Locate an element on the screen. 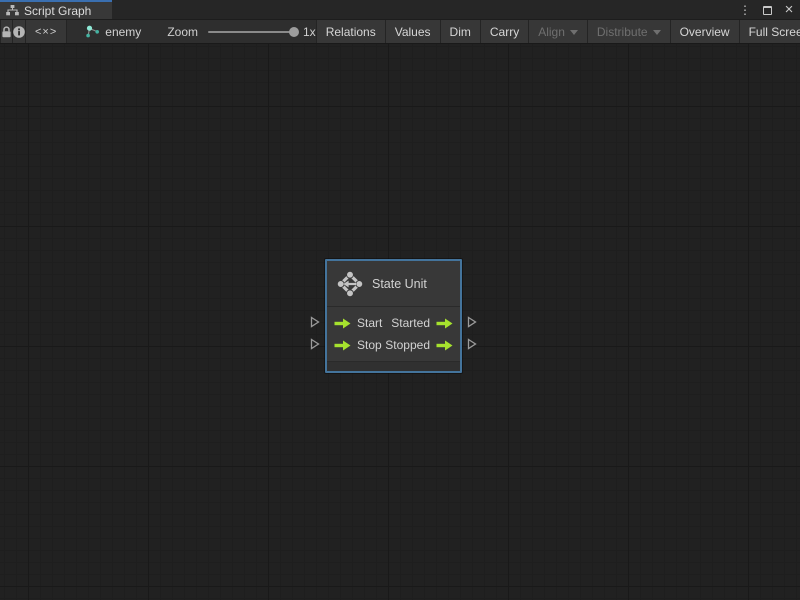 This screenshot has height=600, width=800. close-icon: × is located at coordinates (789, 10).